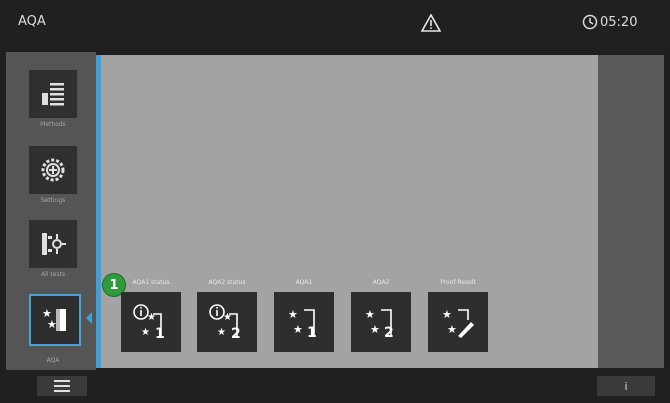  Describe the element at coordinates (53, 200) in the screenshot. I see `sidebar-item-label: Settings` at that location.